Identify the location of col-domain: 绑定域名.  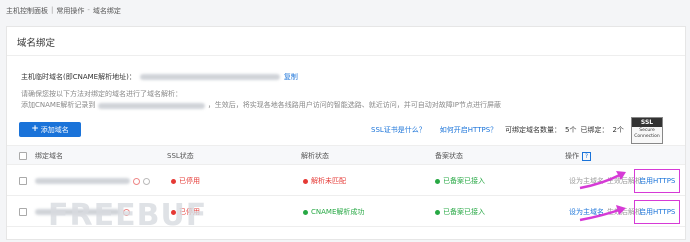
(49, 156).